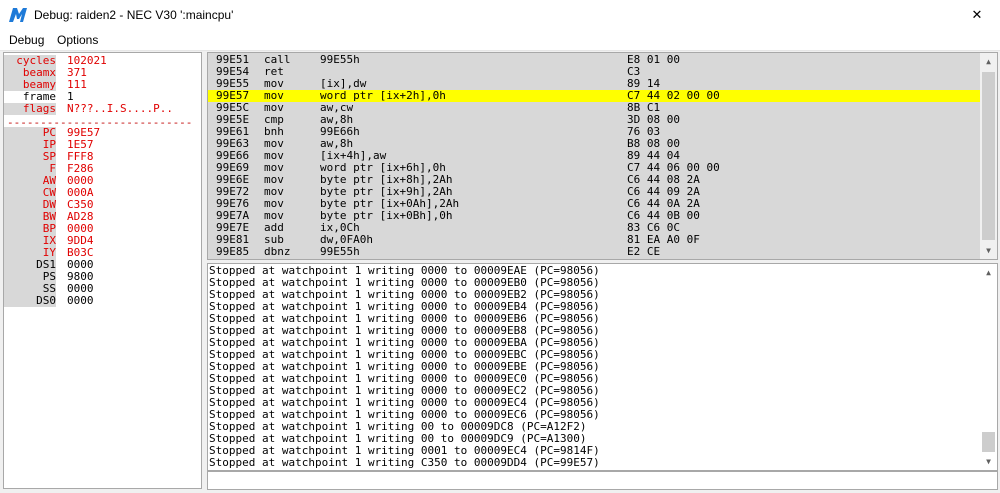 Image resolution: width=1000 pixels, height=493 pixels. What do you see at coordinates (77, 40) in the screenshot?
I see `menu-options: Options` at bounding box center [77, 40].